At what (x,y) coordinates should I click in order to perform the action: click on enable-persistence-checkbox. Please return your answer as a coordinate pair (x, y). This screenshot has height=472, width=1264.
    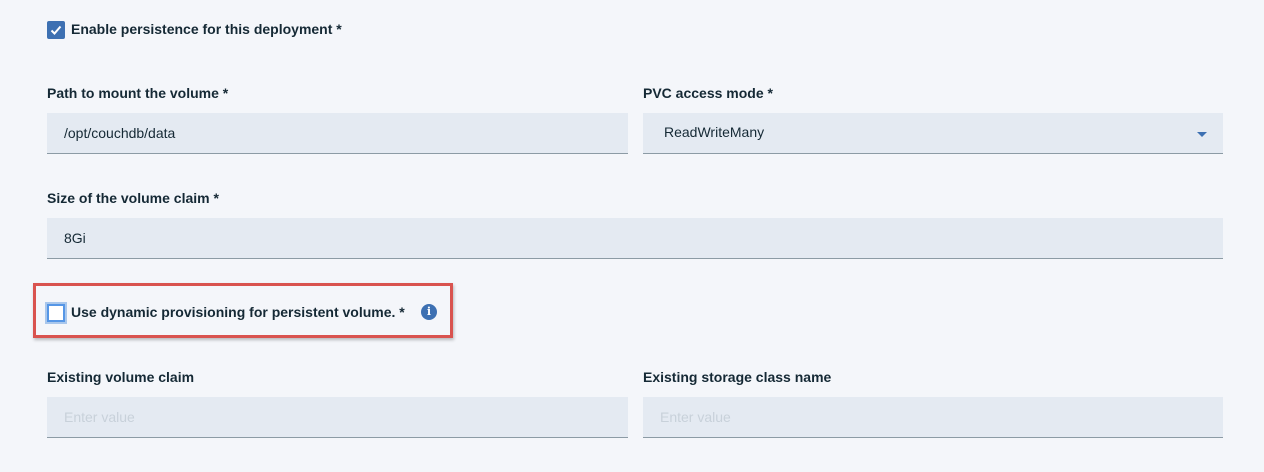
    Looking at the image, I should click on (56, 30).